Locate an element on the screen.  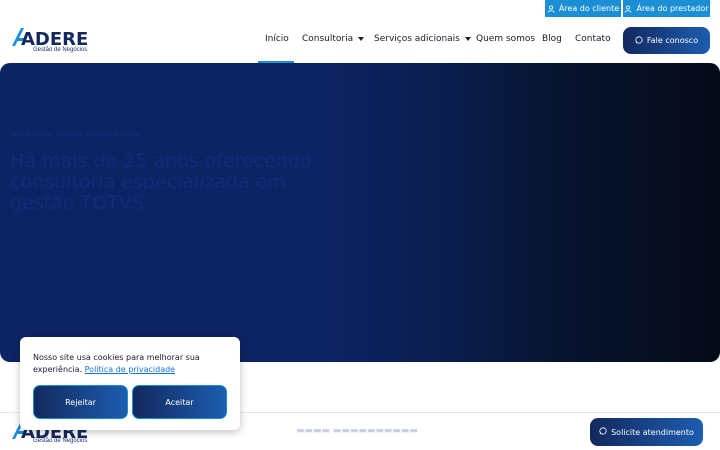
nav-item-label: Consultoria is located at coordinates (328, 39).